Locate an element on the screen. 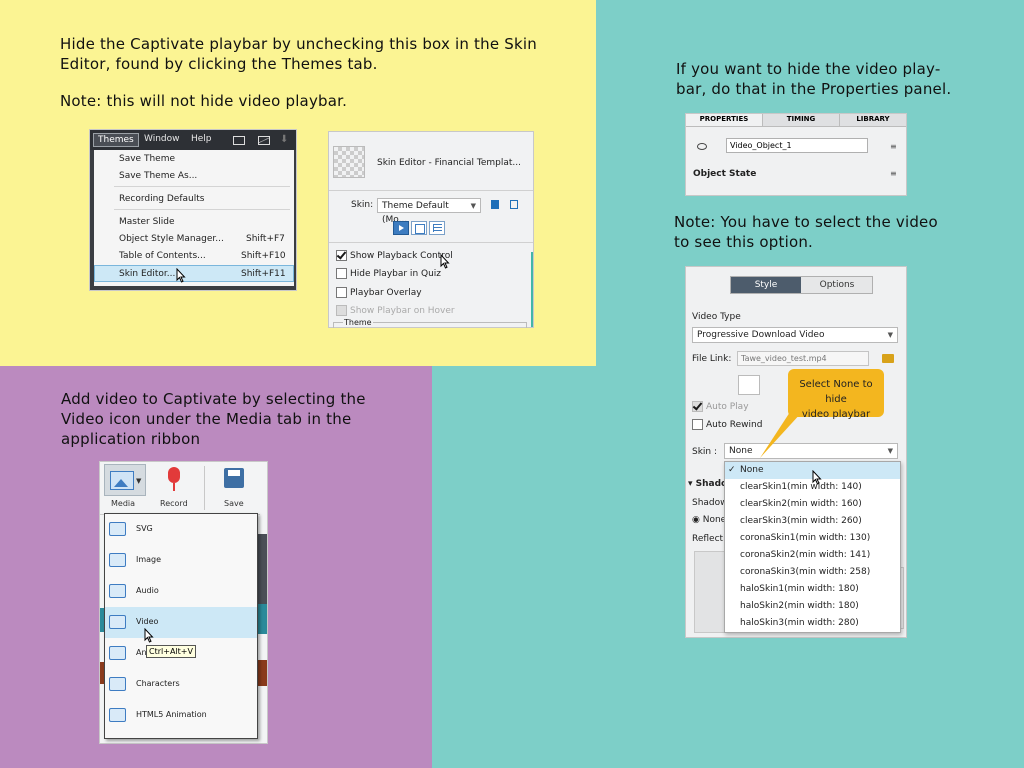 This screenshot has width=1024, height=768. media-item-image: Image is located at coordinates (181, 560).